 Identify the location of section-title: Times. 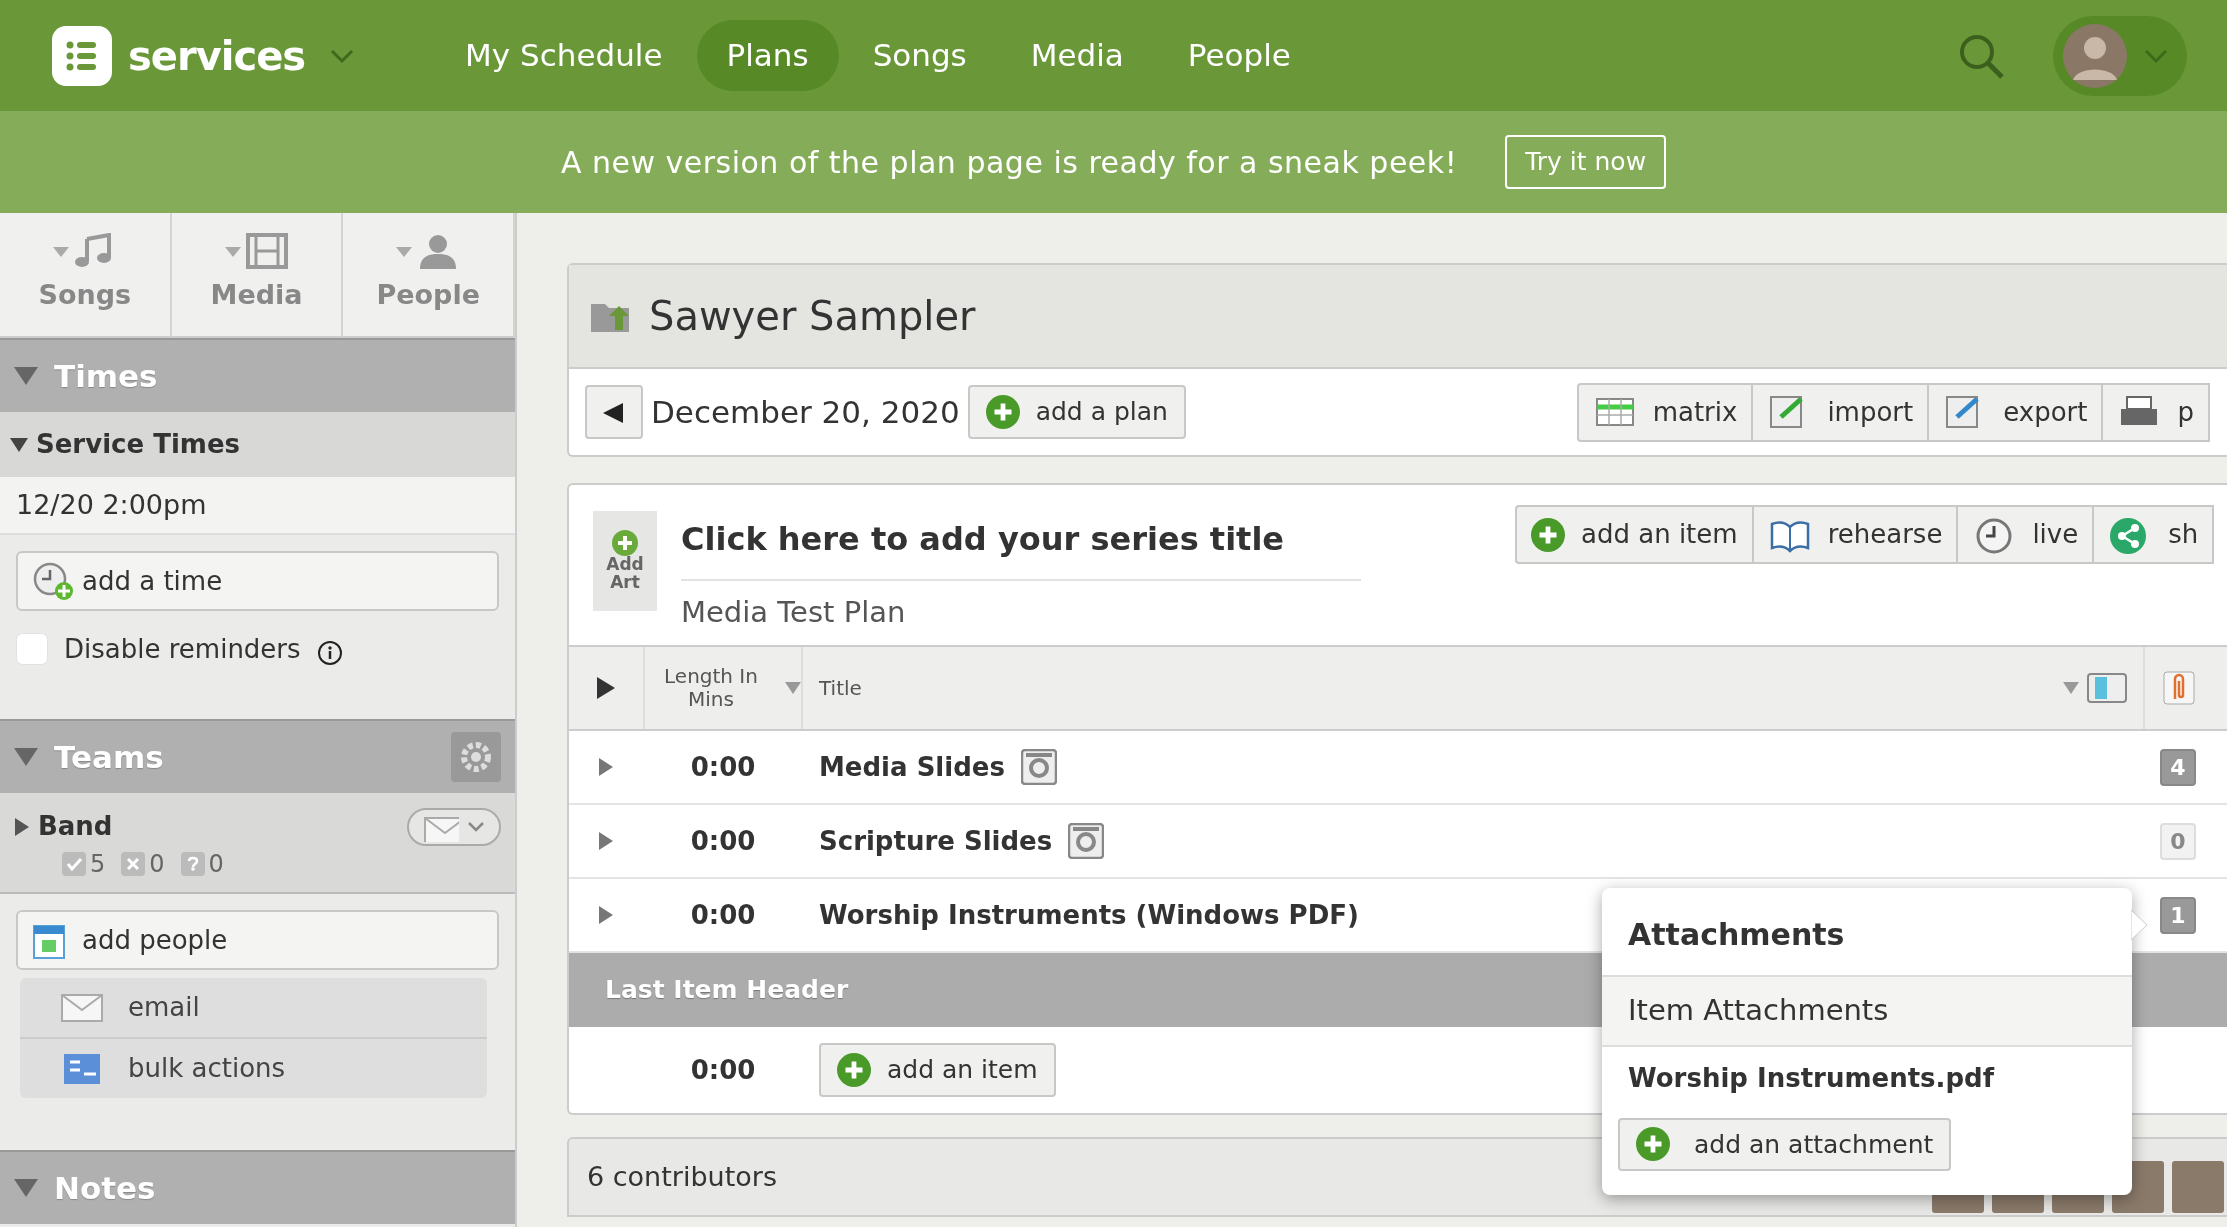
(106, 376).